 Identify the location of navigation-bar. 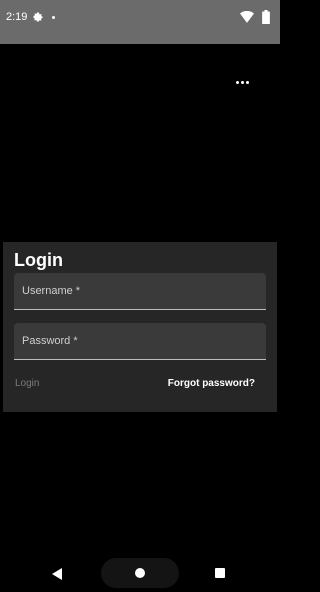
(140, 572).